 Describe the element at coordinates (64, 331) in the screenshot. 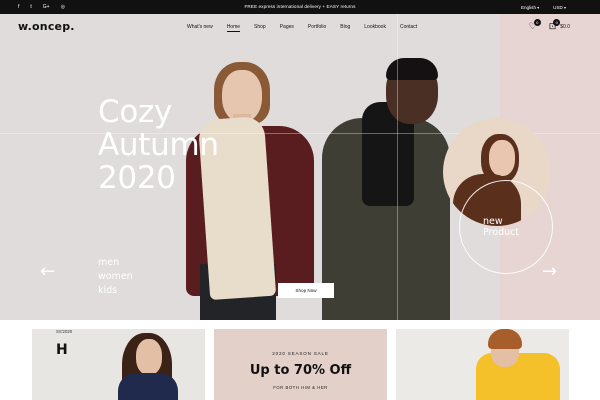

I see `card-season-label: SS'2020` at that location.